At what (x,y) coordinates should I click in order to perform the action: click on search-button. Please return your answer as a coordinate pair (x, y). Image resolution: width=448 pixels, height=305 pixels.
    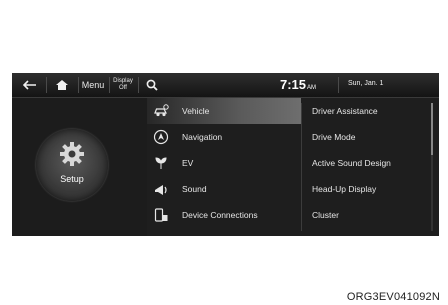
    Looking at the image, I should click on (152, 85).